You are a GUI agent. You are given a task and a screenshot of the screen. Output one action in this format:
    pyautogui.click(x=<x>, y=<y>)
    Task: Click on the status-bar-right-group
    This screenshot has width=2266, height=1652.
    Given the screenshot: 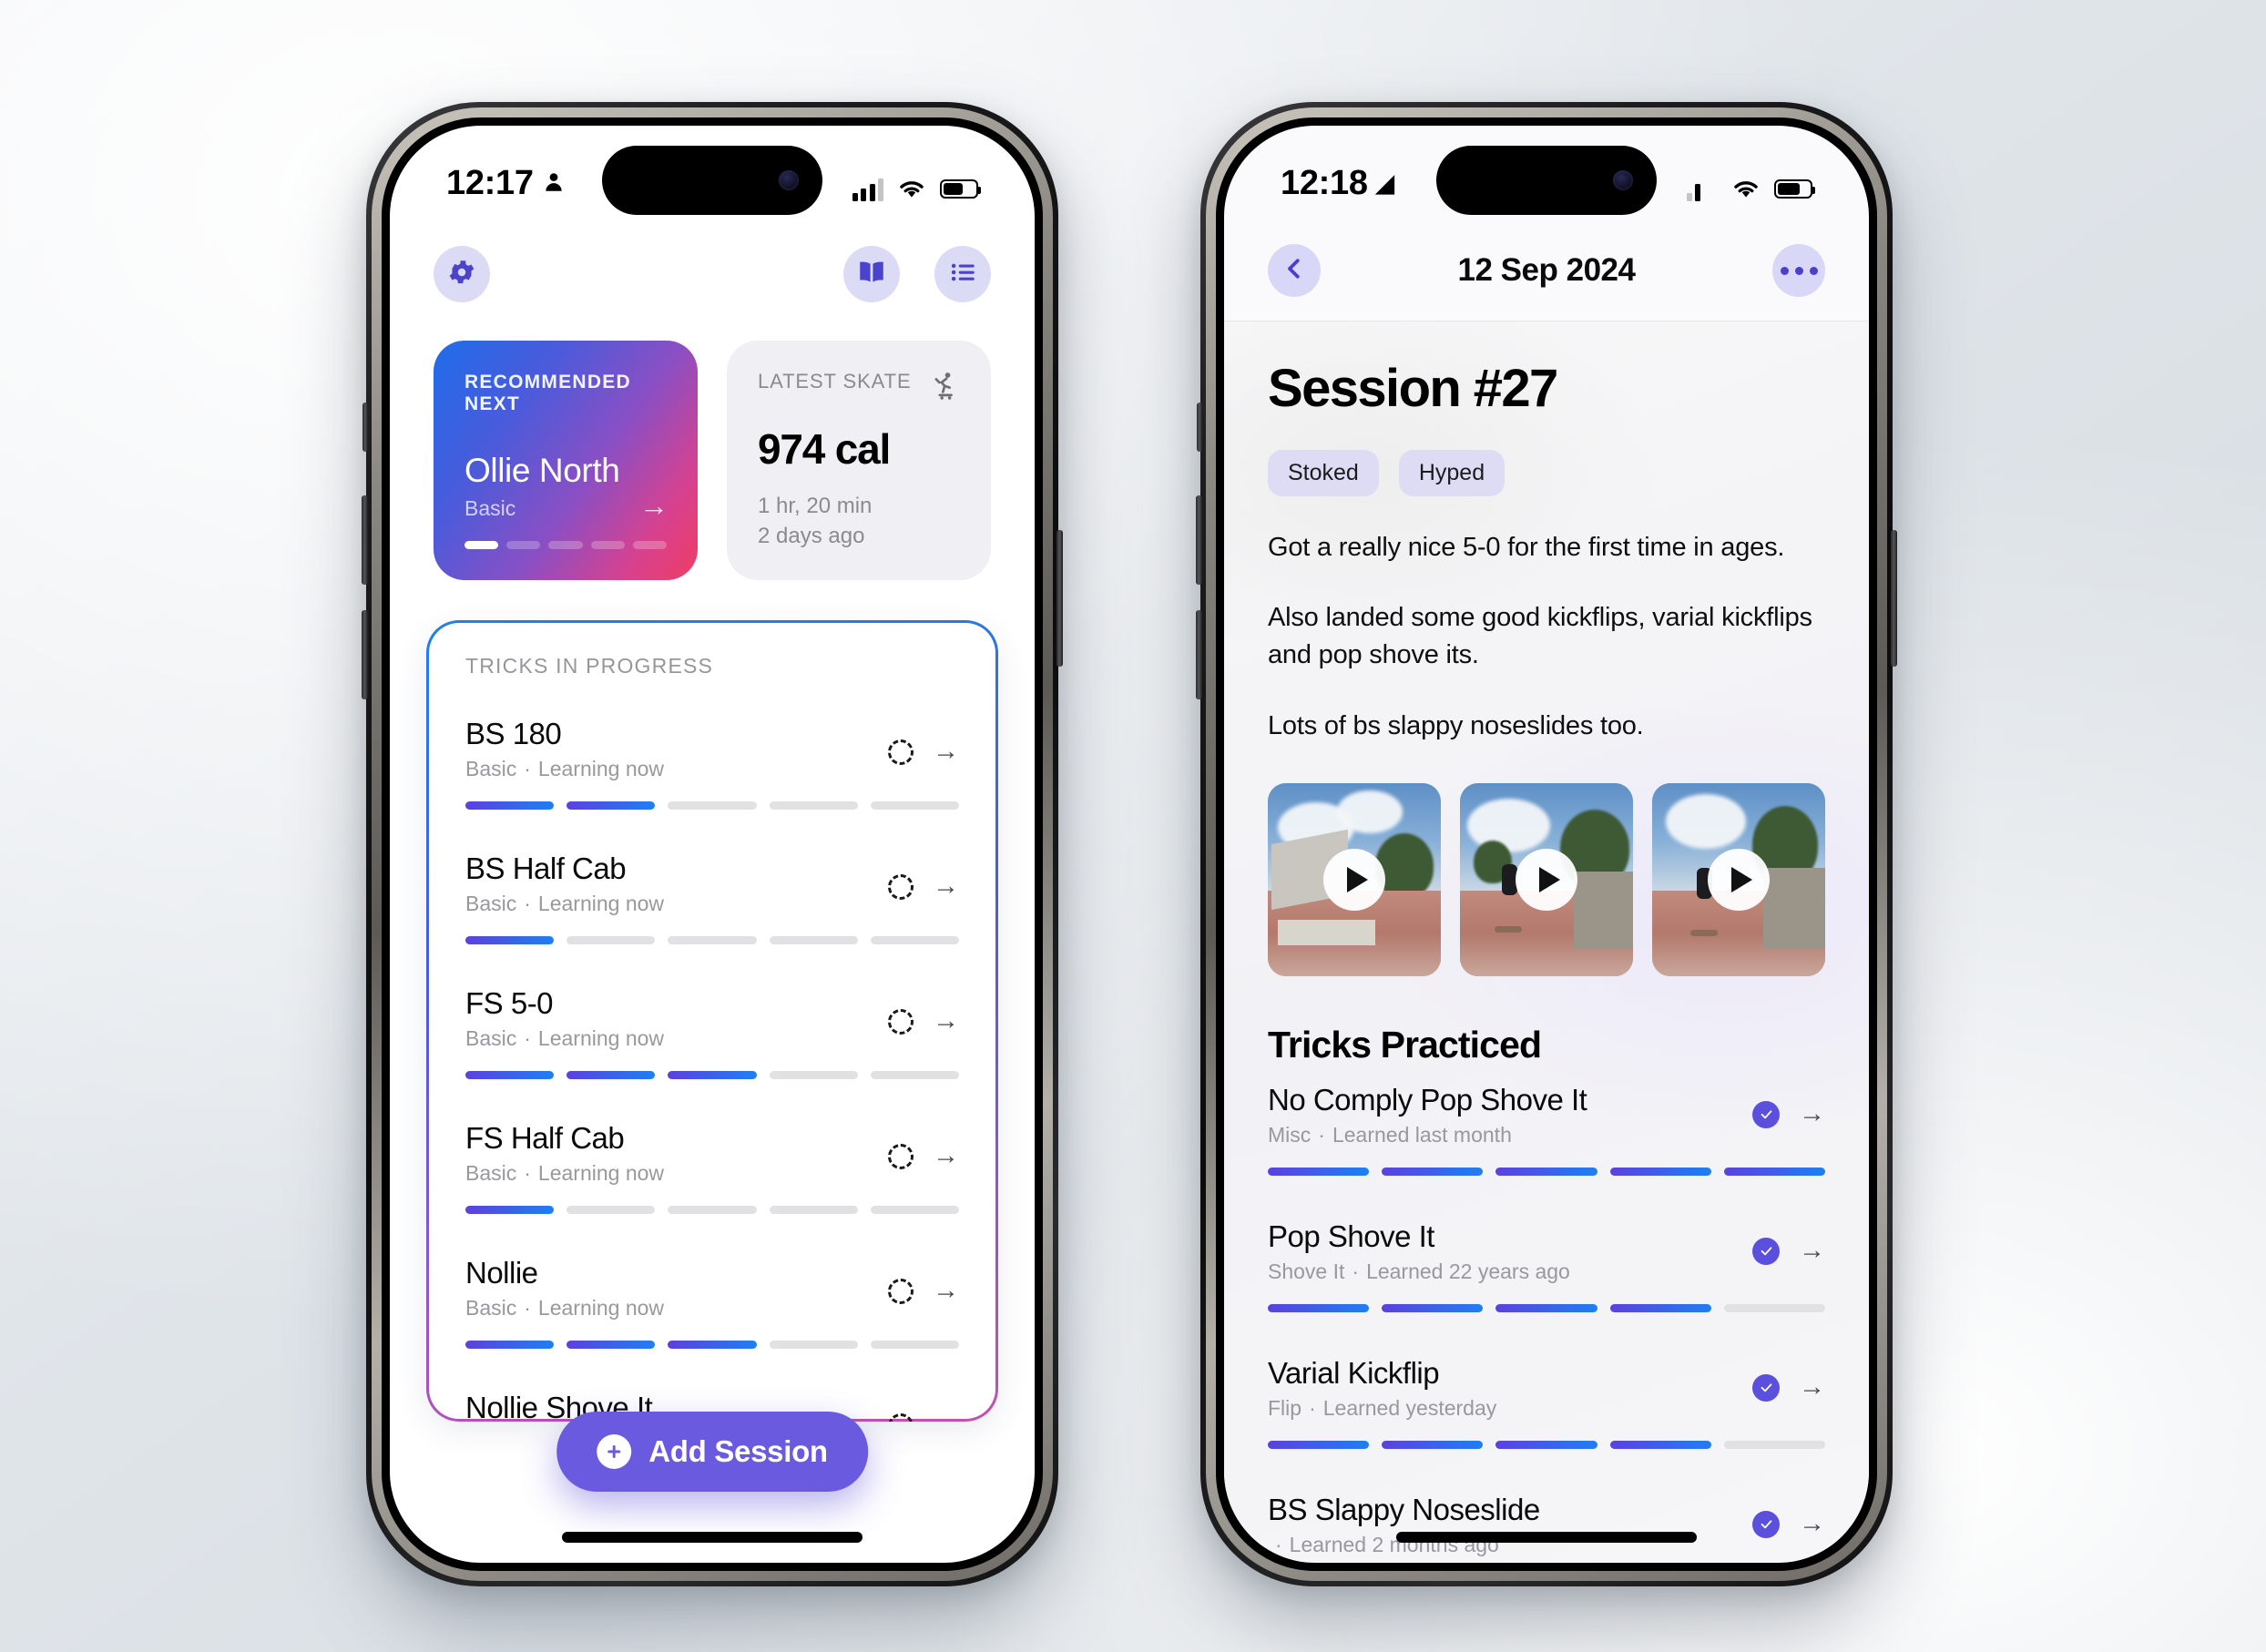 What is the action you would take?
    pyautogui.click(x=1750, y=187)
    